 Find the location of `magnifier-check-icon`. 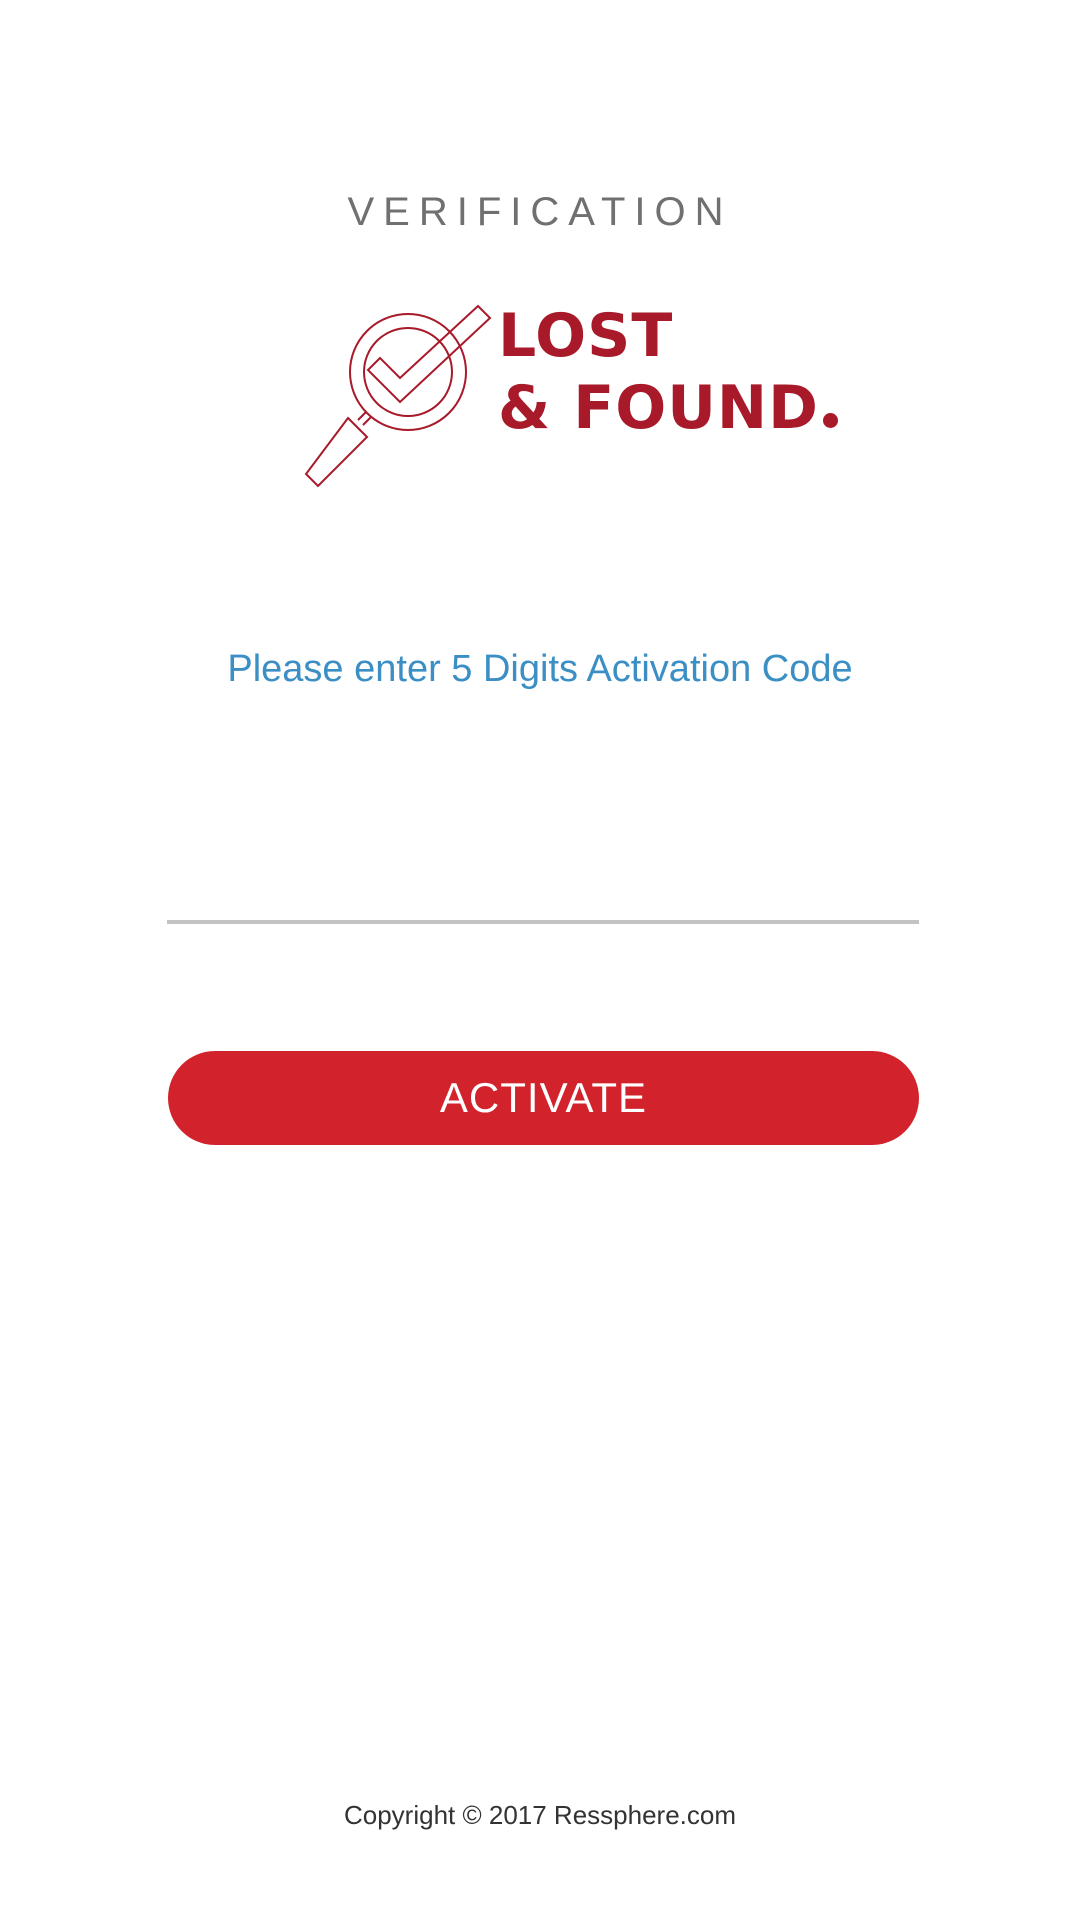

magnifier-check-icon is located at coordinates (398, 396).